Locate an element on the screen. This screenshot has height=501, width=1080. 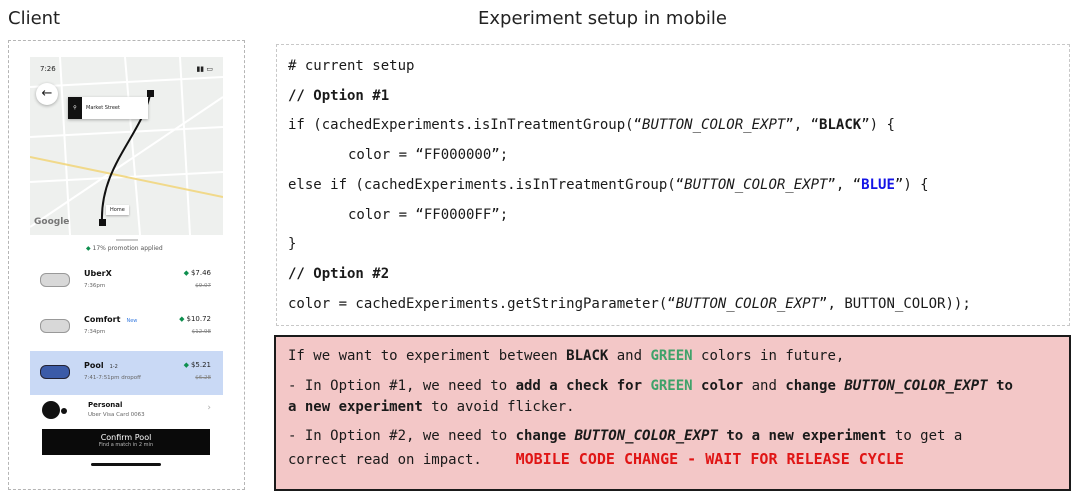
status-battery-icon: ▮▮ ▭ is located at coordinates (204, 69).